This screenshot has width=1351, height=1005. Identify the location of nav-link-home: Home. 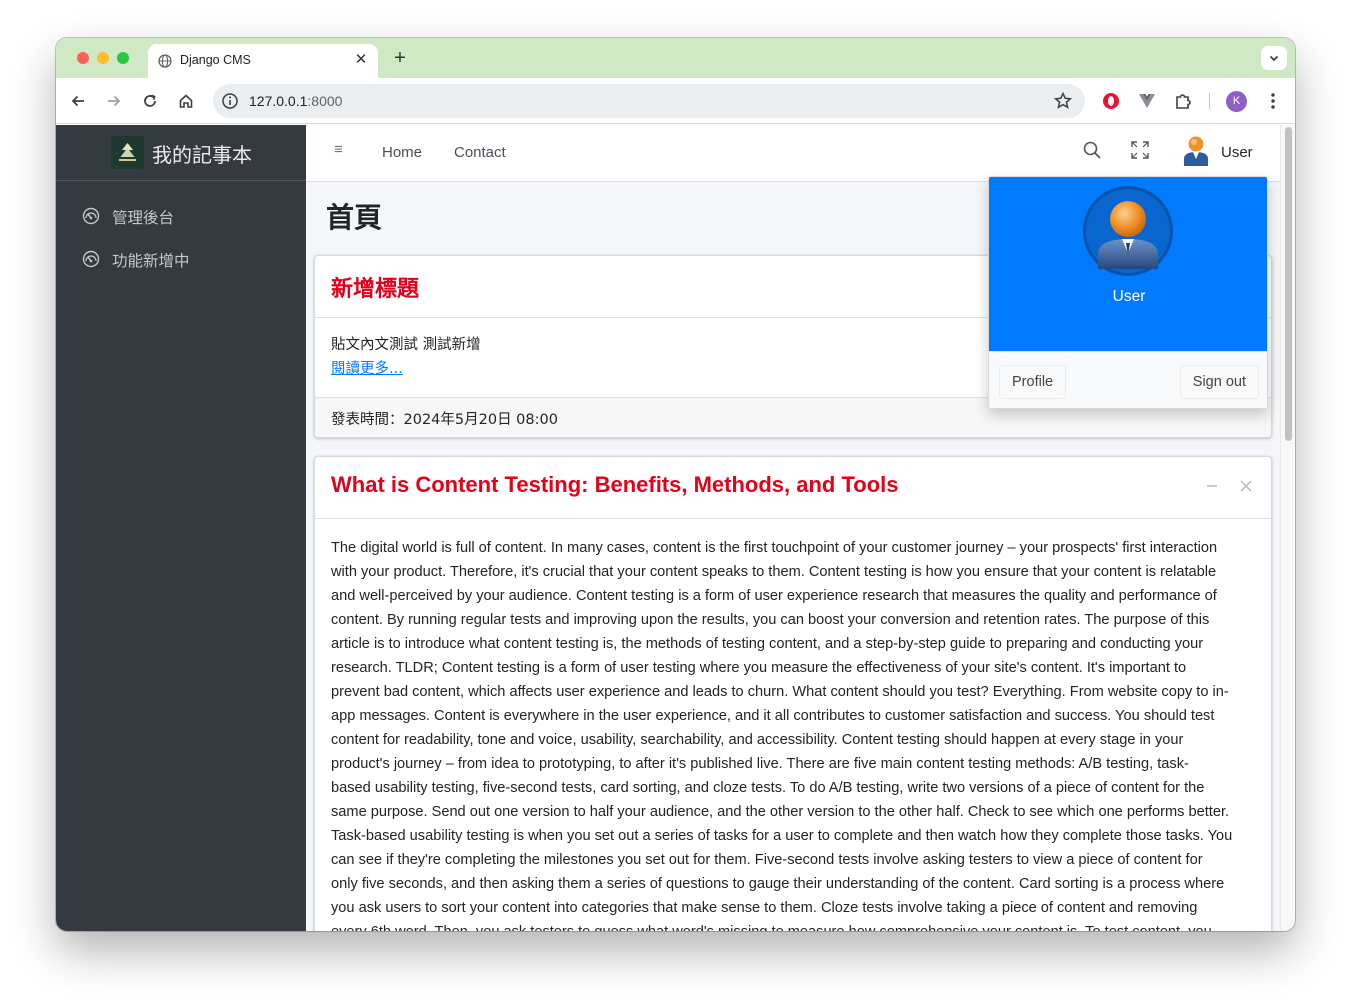
(402, 152).